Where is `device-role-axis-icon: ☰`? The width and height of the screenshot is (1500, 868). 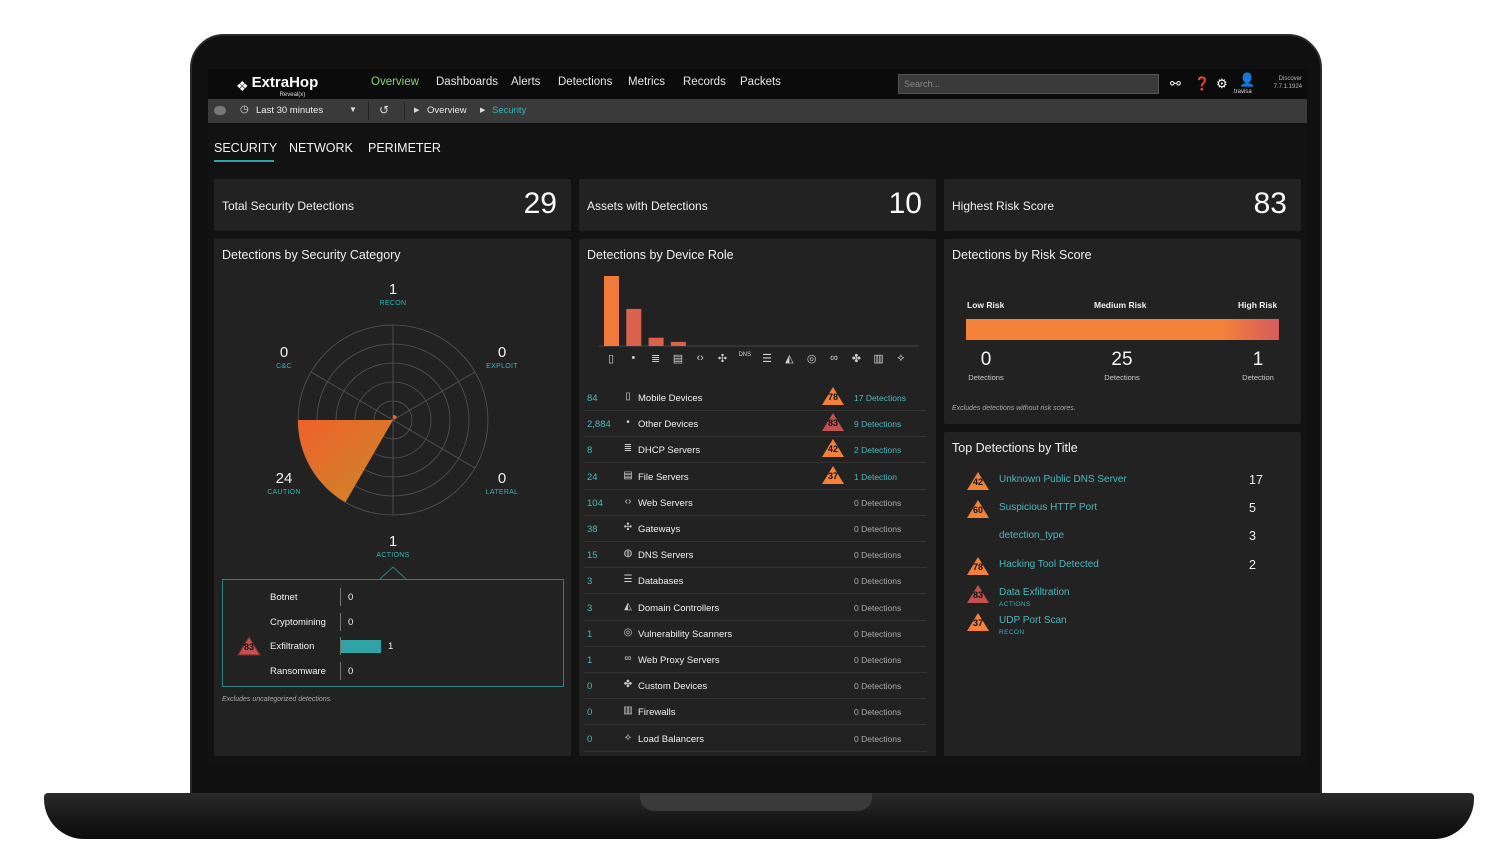 device-role-axis-icon: ☰ is located at coordinates (767, 358).